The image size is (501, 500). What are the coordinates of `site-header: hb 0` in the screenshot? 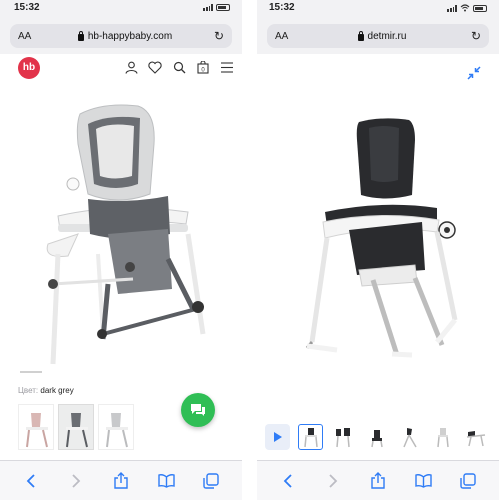 It's located at (121, 69).